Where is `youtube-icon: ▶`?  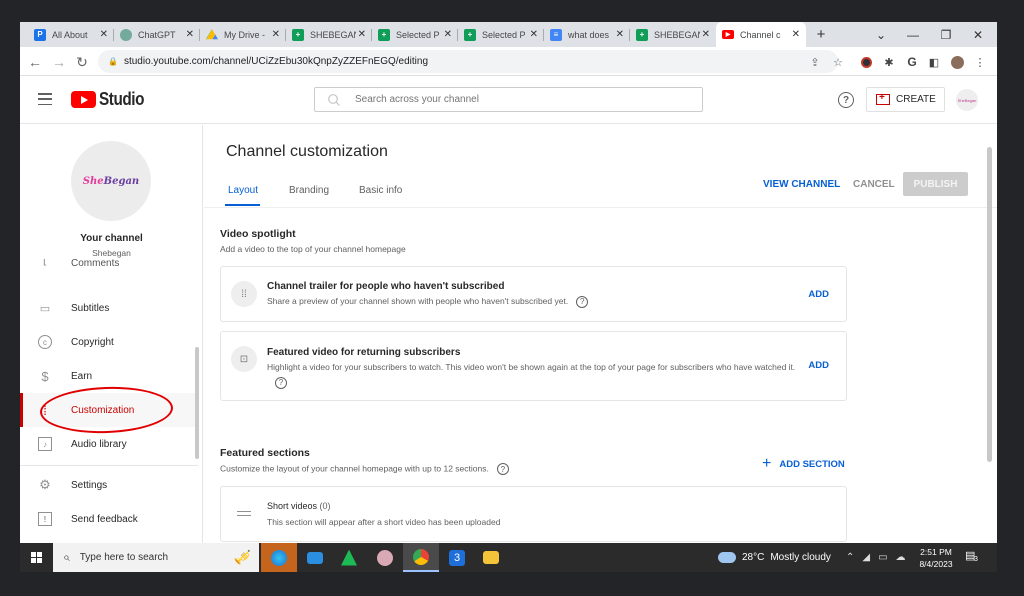
youtube-icon: ▶ is located at coordinates (728, 34).